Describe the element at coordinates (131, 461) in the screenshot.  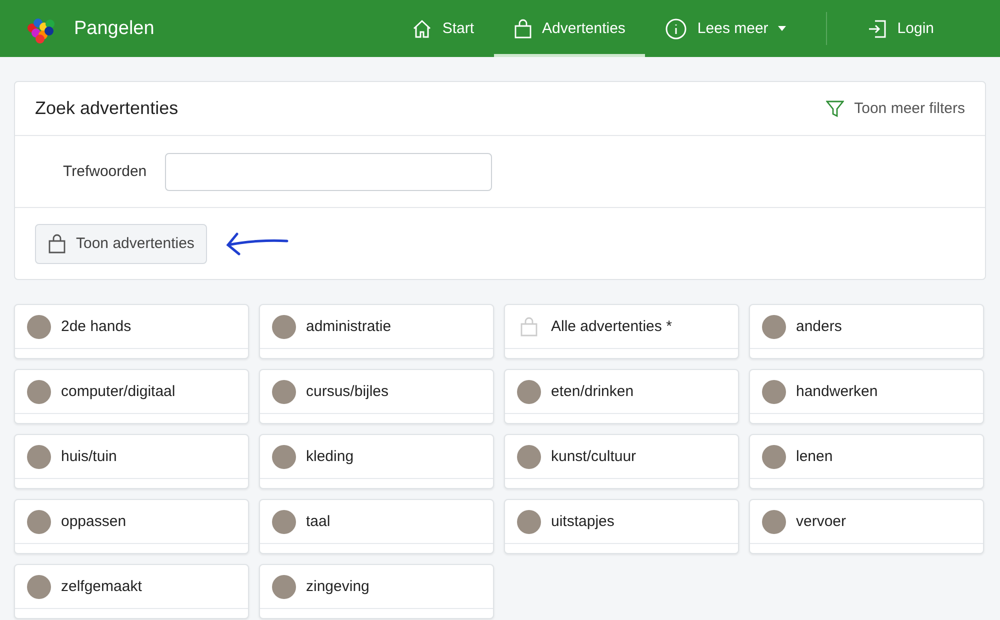
I see `category-card: huis/tuin` at that location.